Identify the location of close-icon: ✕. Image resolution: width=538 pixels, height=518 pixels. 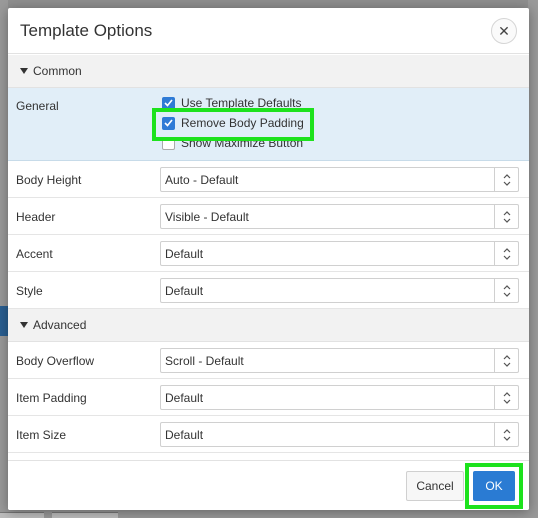
(504, 30).